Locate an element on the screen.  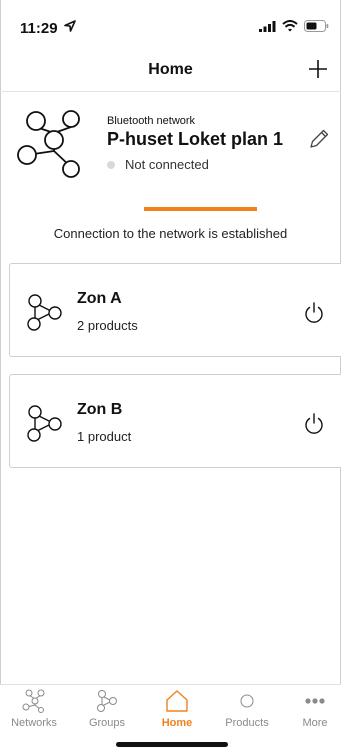
tab-label: Groups is located at coordinates (107, 723).